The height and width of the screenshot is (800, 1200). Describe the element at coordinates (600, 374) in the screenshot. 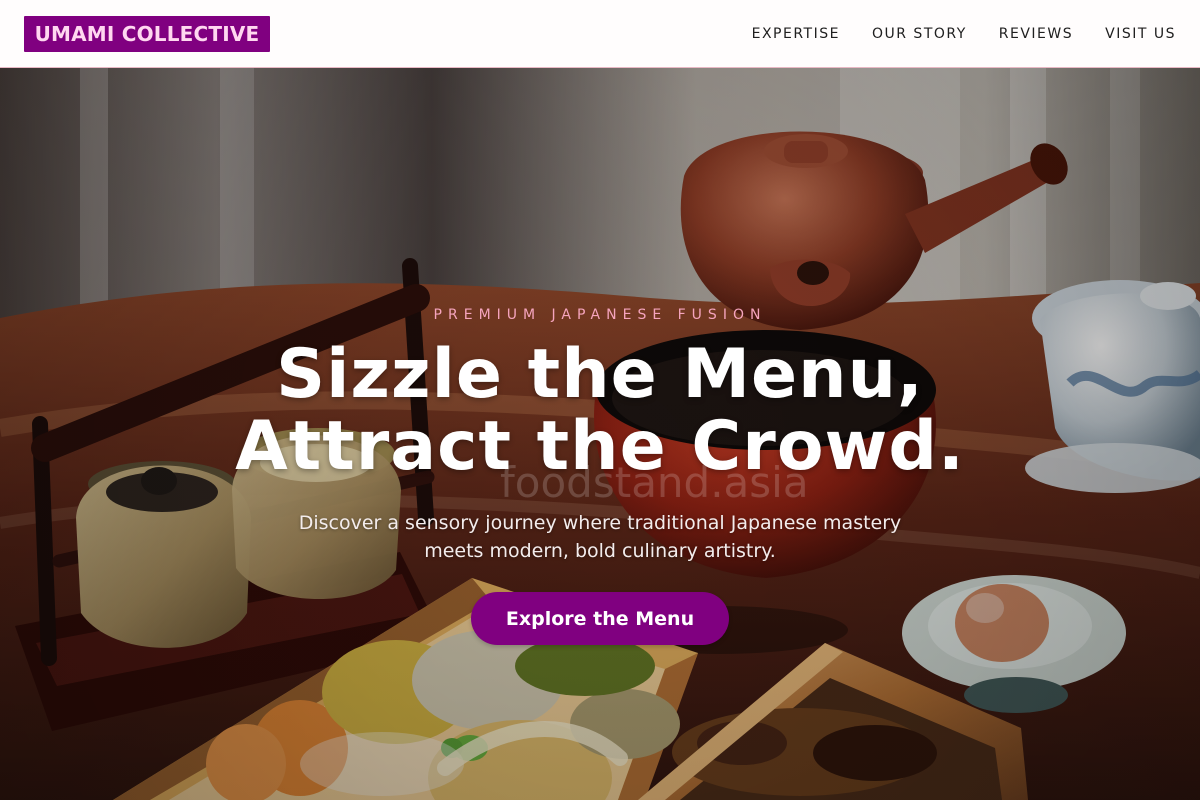

I see `hero-title-line-1: Sizzle the Menu,` at that location.